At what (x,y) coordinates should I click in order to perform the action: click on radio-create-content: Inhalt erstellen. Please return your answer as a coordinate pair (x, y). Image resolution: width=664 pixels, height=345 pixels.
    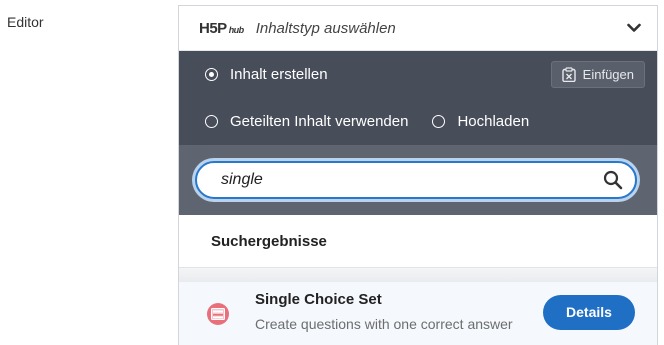
    Looking at the image, I should click on (266, 74).